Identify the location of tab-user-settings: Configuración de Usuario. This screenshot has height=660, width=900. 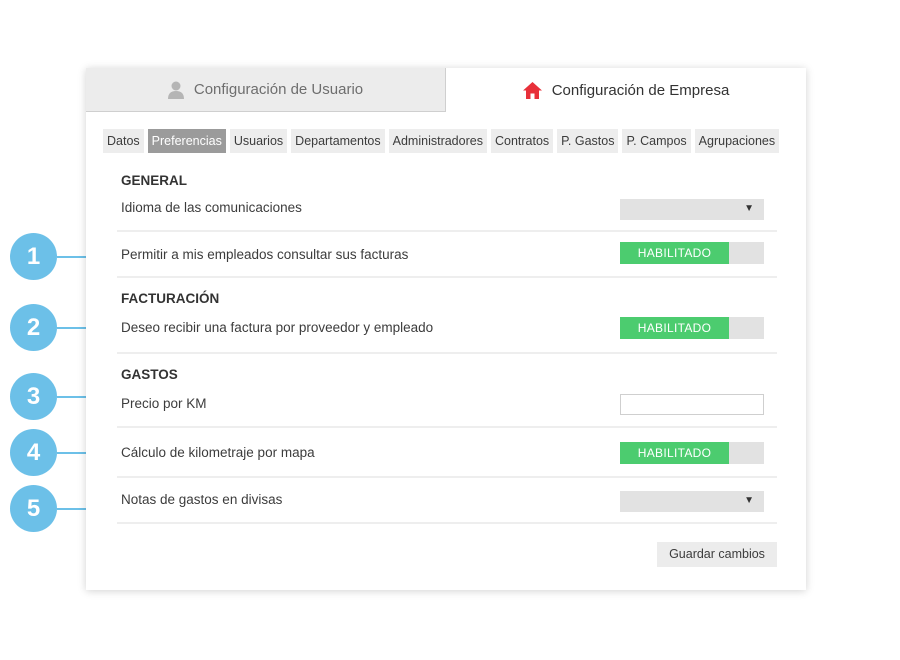
(266, 90).